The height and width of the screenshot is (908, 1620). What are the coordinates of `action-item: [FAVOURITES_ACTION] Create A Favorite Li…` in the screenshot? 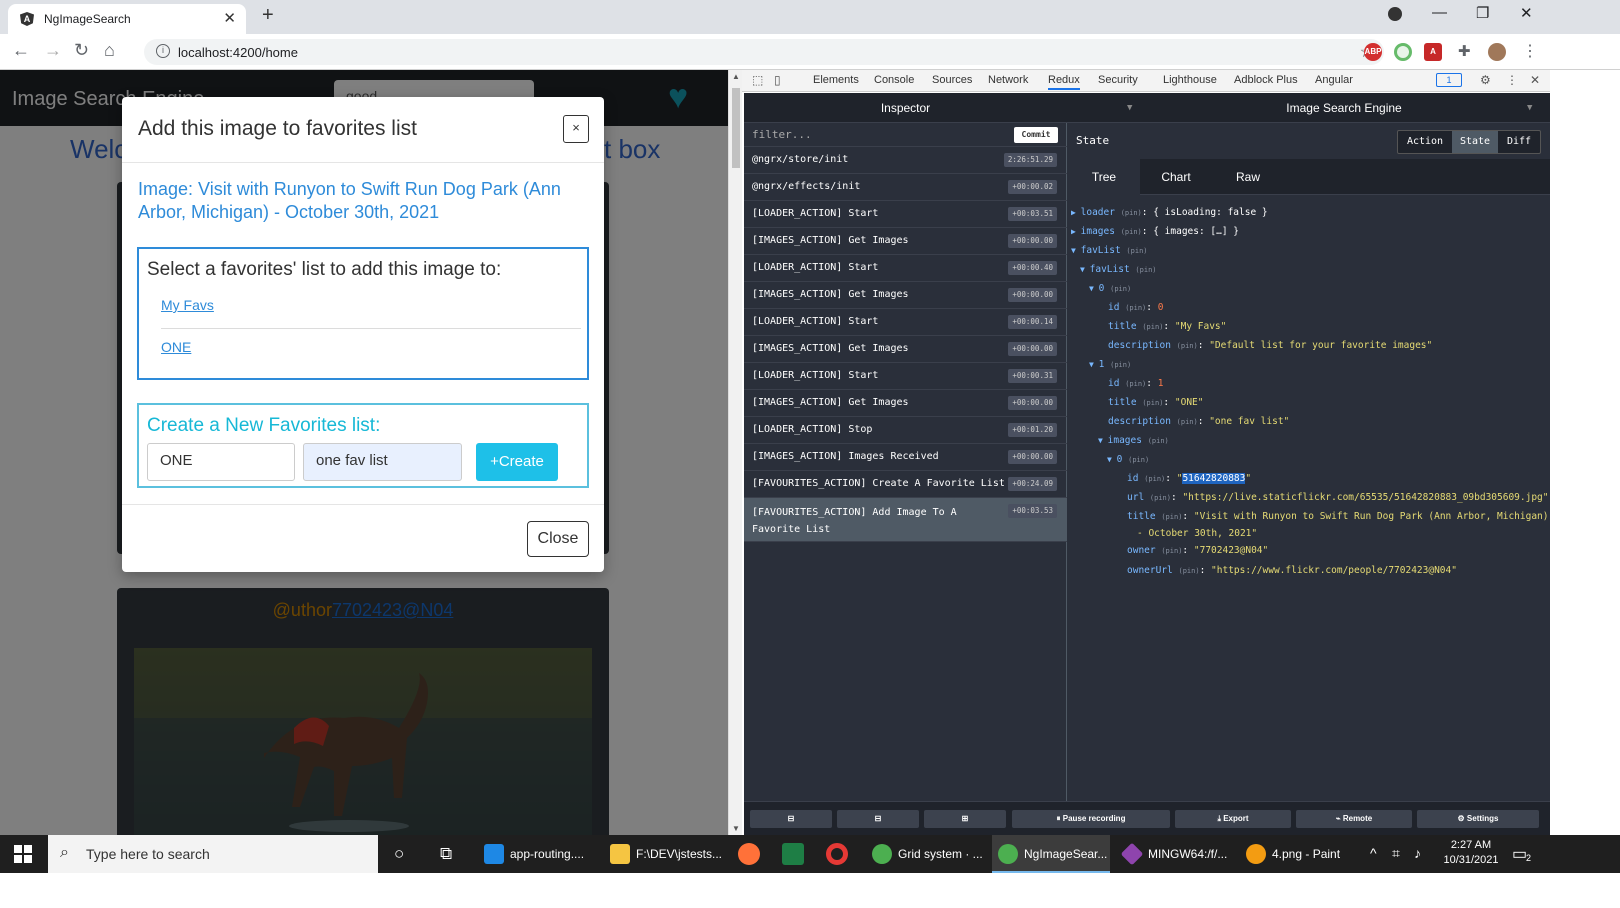 It's located at (905, 484).